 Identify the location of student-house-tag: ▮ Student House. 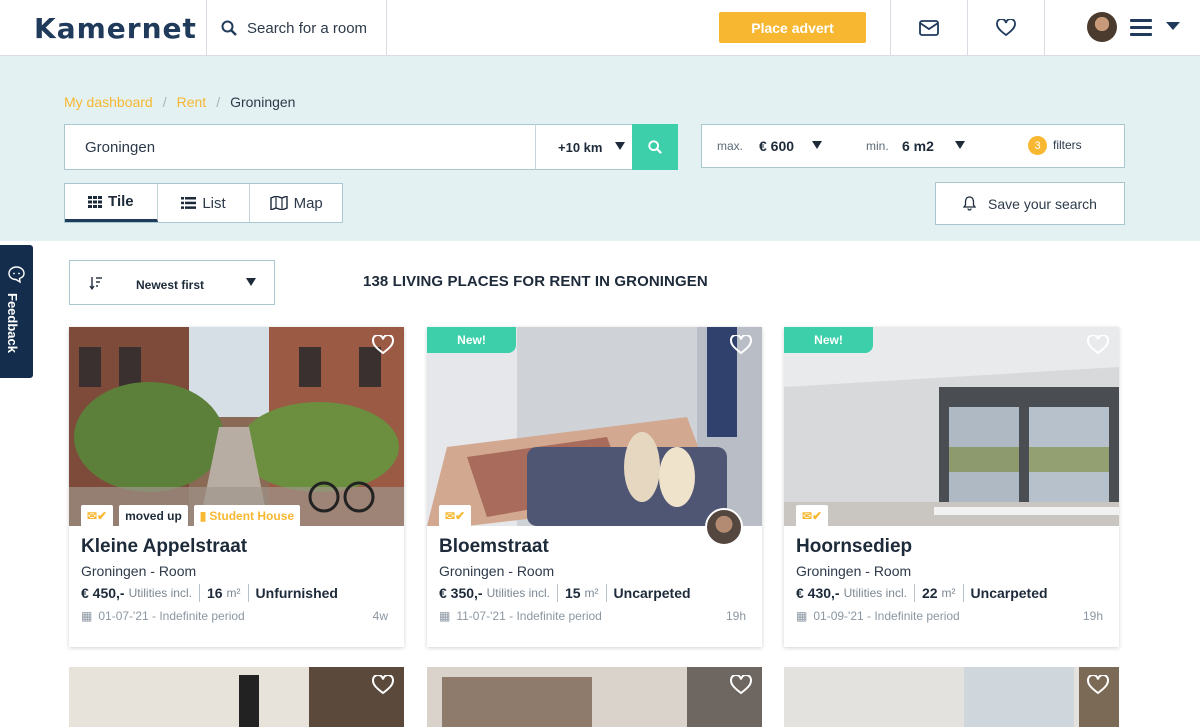
(247, 516).